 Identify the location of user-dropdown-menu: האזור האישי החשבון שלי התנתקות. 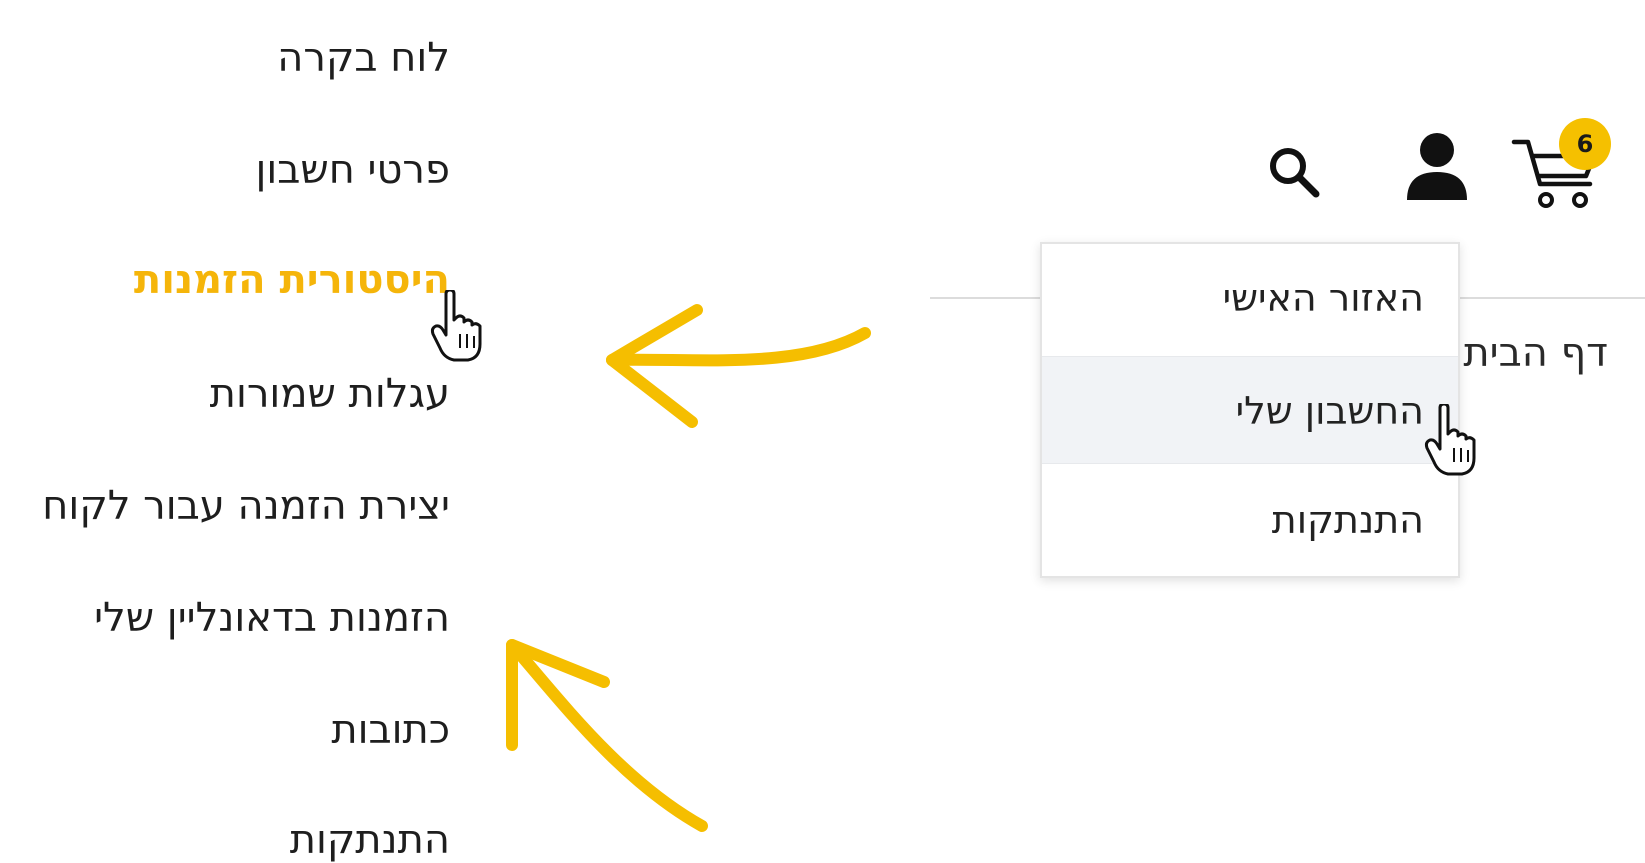
(1250, 410).